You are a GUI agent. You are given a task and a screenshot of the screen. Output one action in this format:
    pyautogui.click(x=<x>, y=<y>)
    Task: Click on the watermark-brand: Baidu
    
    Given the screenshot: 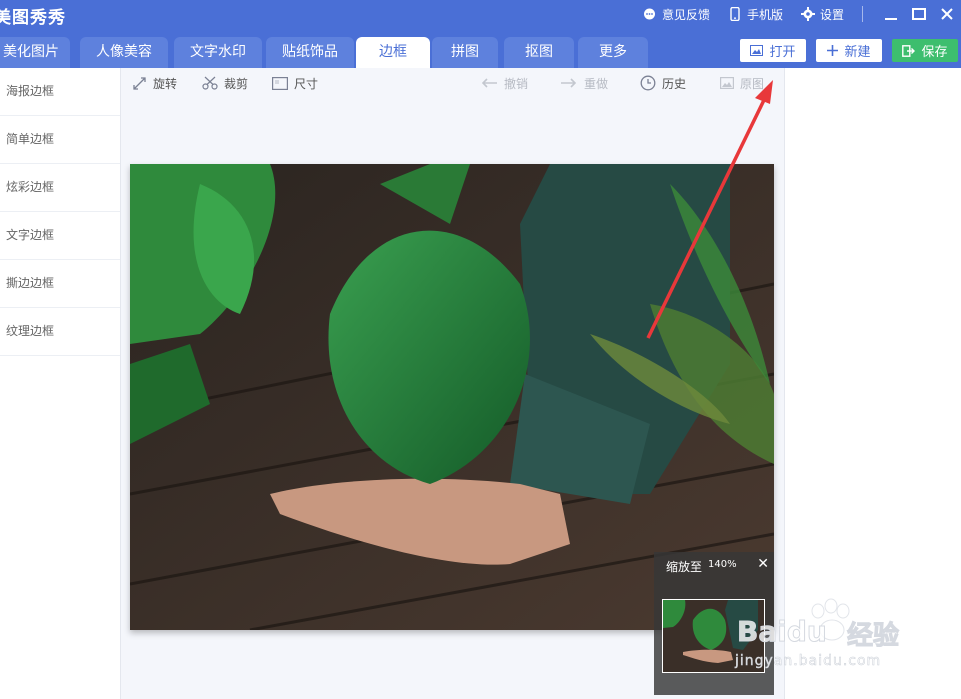 What is the action you would take?
    pyautogui.click(x=782, y=632)
    